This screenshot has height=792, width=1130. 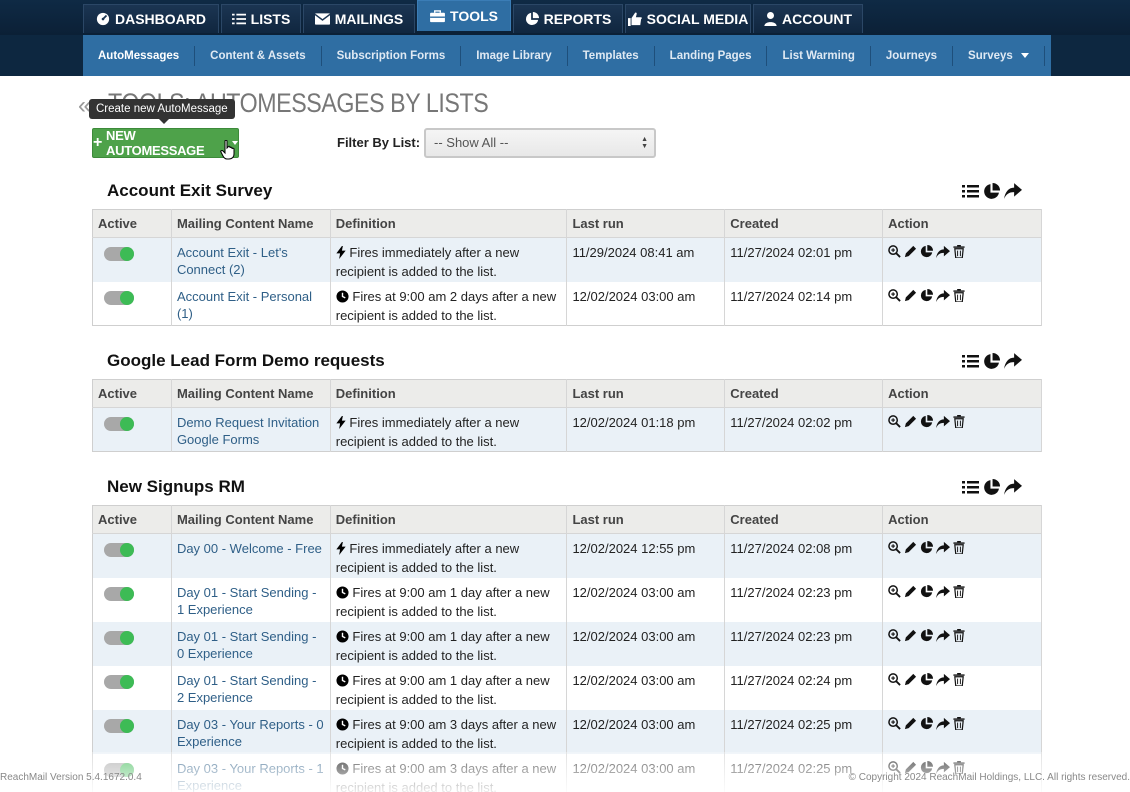 What do you see at coordinates (246, 689) in the screenshot?
I see `mailing-content-link: Day 01 - Start Sending - 2 Experience` at bounding box center [246, 689].